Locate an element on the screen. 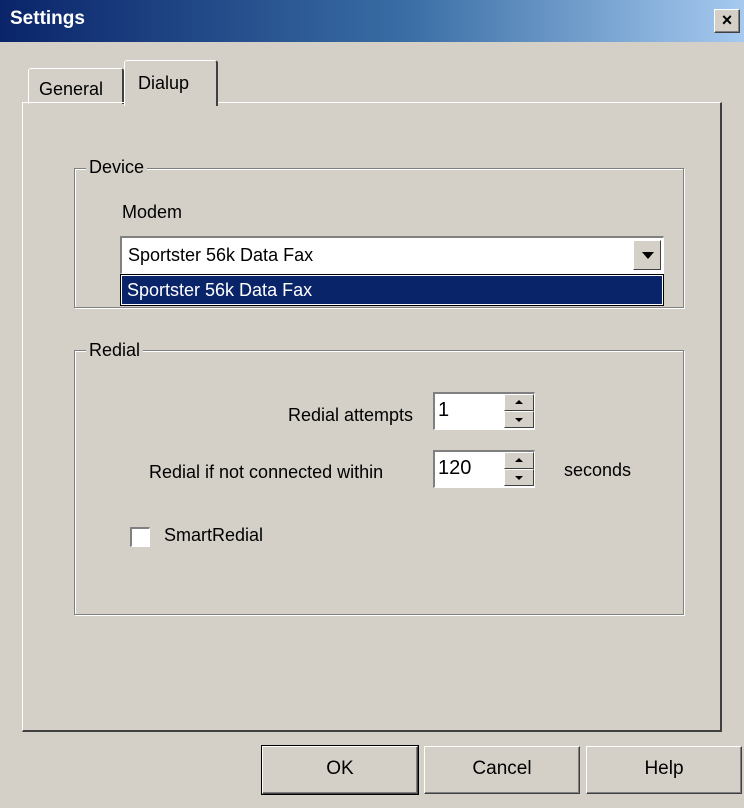 This screenshot has width=744, height=808. dropdown-option-label: Sportster 56k Data Fax is located at coordinates (220, 290).